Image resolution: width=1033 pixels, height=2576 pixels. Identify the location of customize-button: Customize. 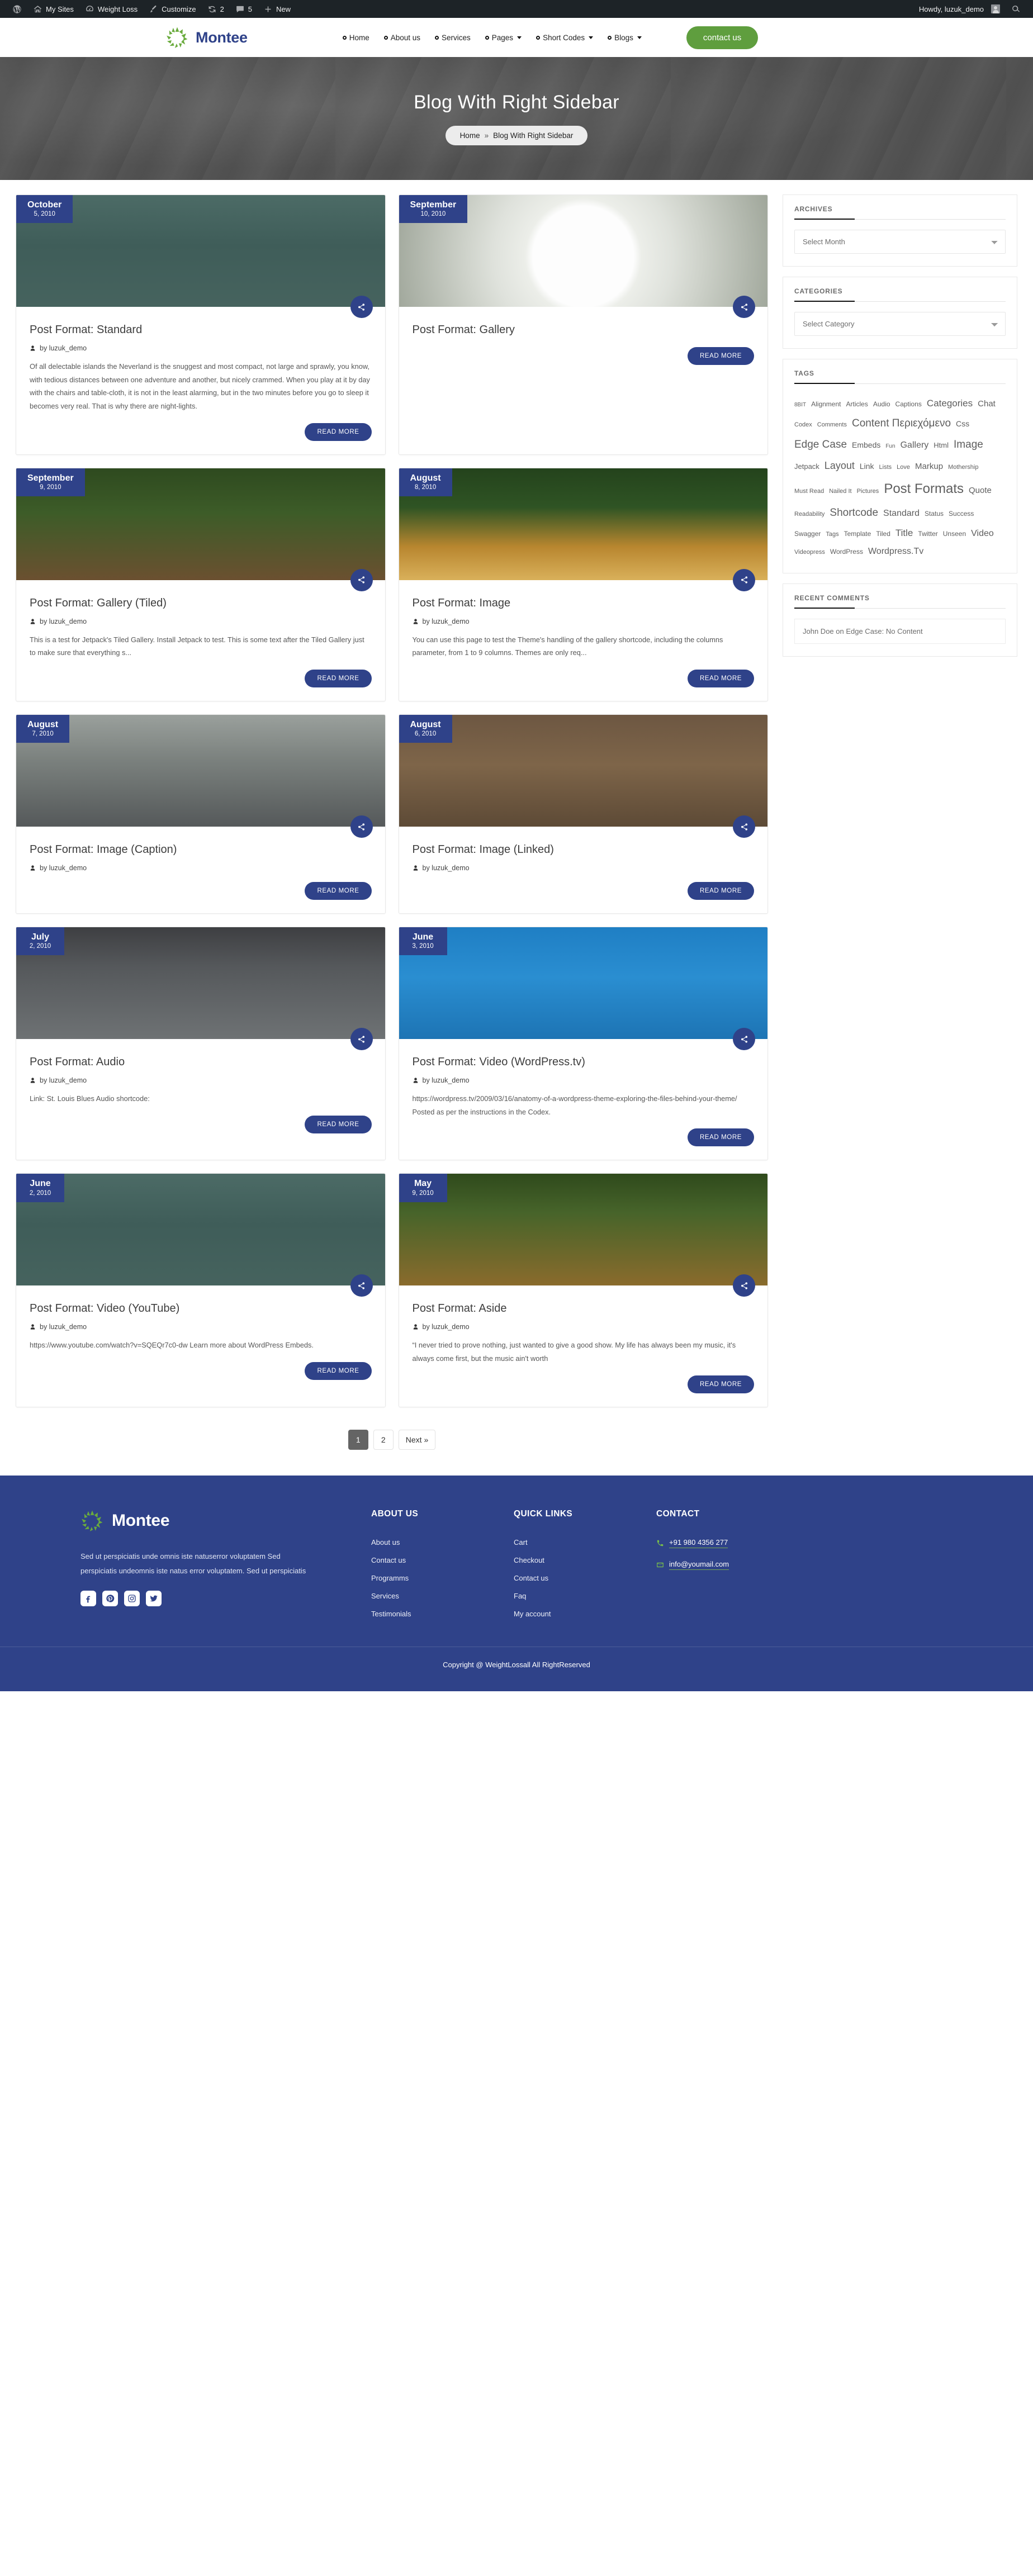
(172, 9).